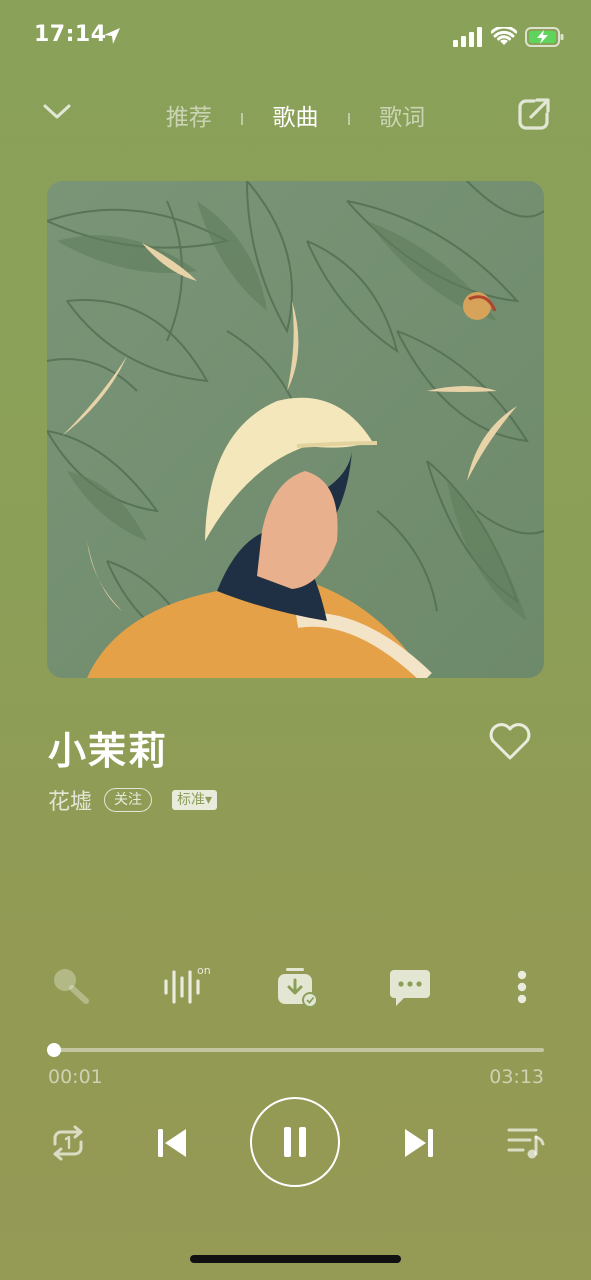 The height and width of the screenshot is (1280, 591). I want to click on tab-bar: 推荐 歌曲 歌词, so click(295, 115).